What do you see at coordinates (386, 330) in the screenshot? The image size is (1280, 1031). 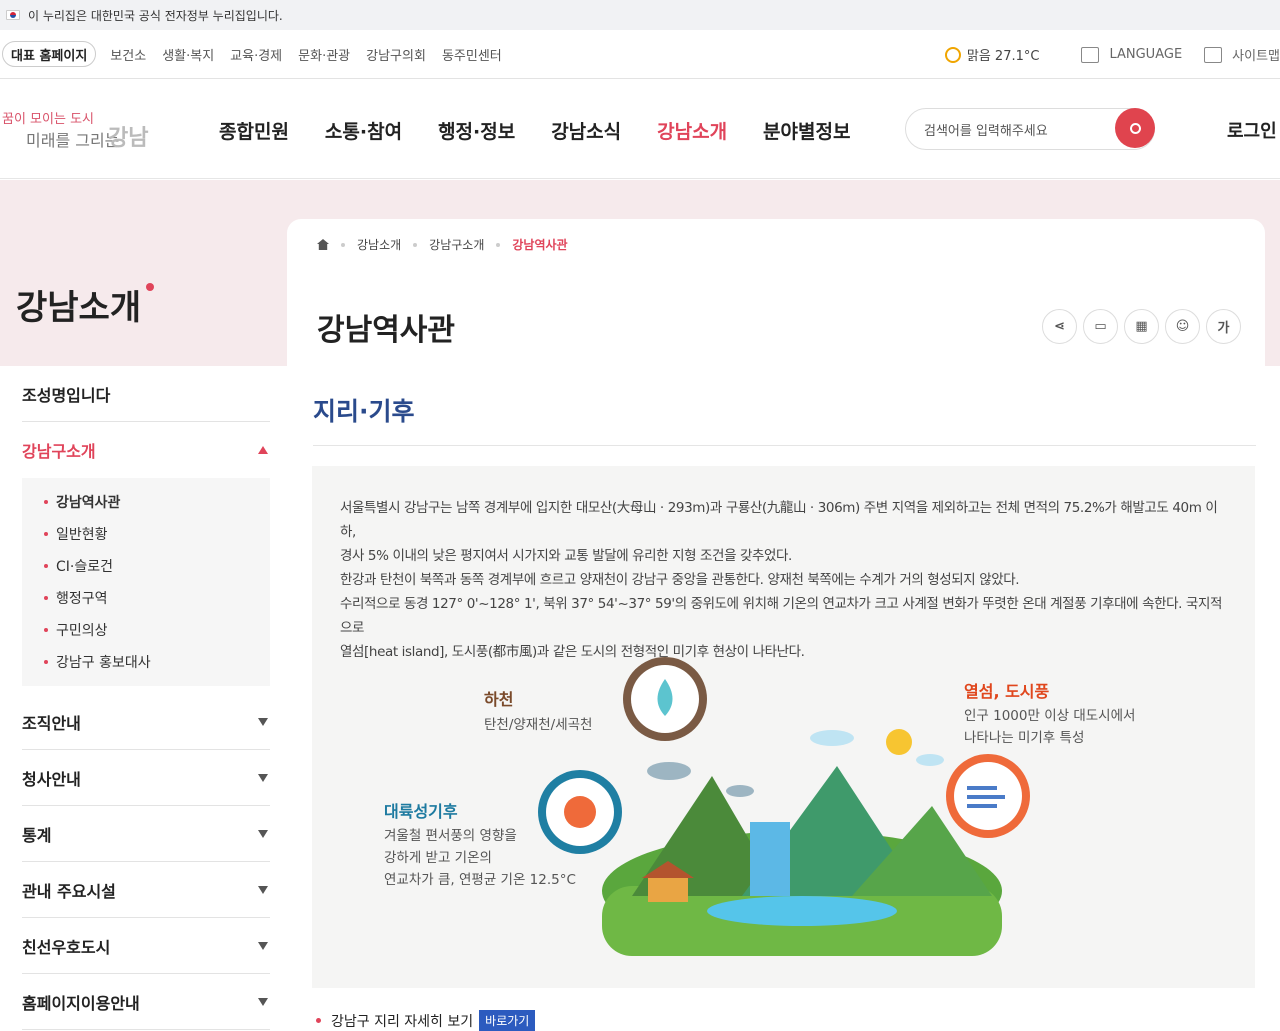 I see `page-title: 강남역사관` at bounding box center [386, 330].